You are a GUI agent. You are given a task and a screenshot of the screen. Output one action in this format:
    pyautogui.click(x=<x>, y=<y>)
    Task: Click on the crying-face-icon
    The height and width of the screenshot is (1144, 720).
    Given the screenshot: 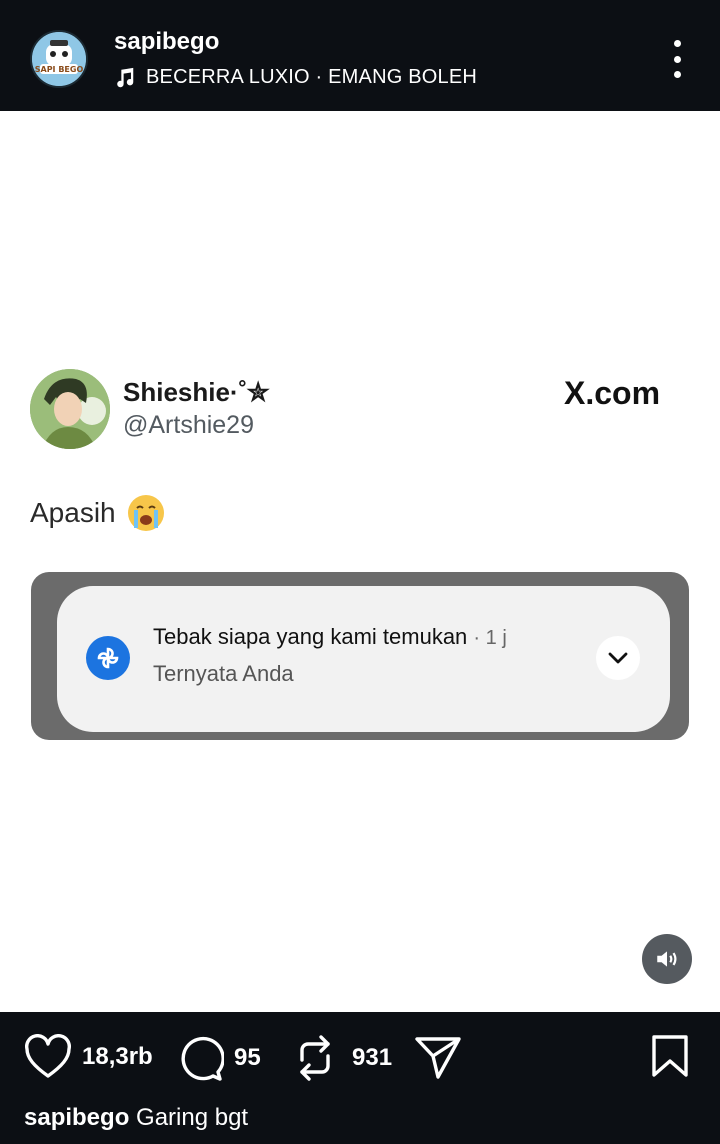 What is the action you would take?
    pyautogui.click(x=145, y=513)
    